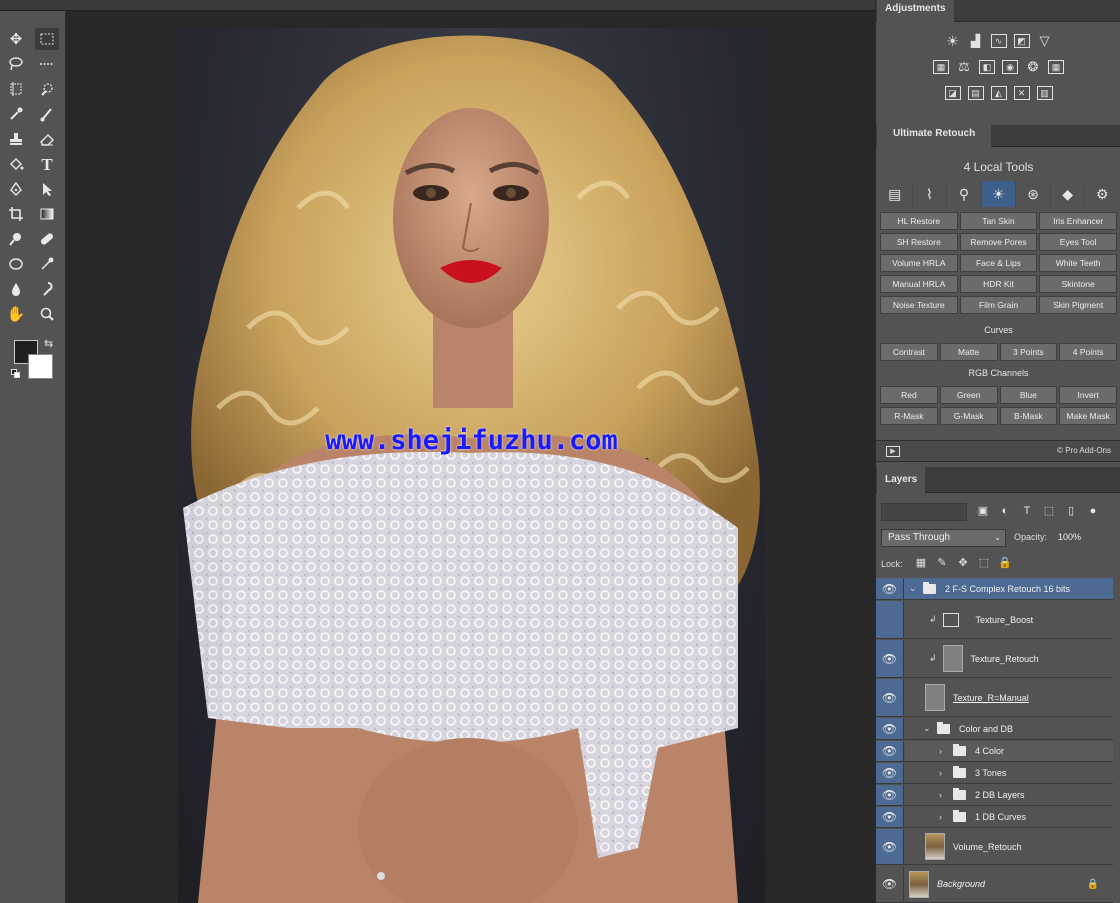  Describe the element at coordinates (968, 352) in the screenshot. I see `matte-button: Matte` at that location.